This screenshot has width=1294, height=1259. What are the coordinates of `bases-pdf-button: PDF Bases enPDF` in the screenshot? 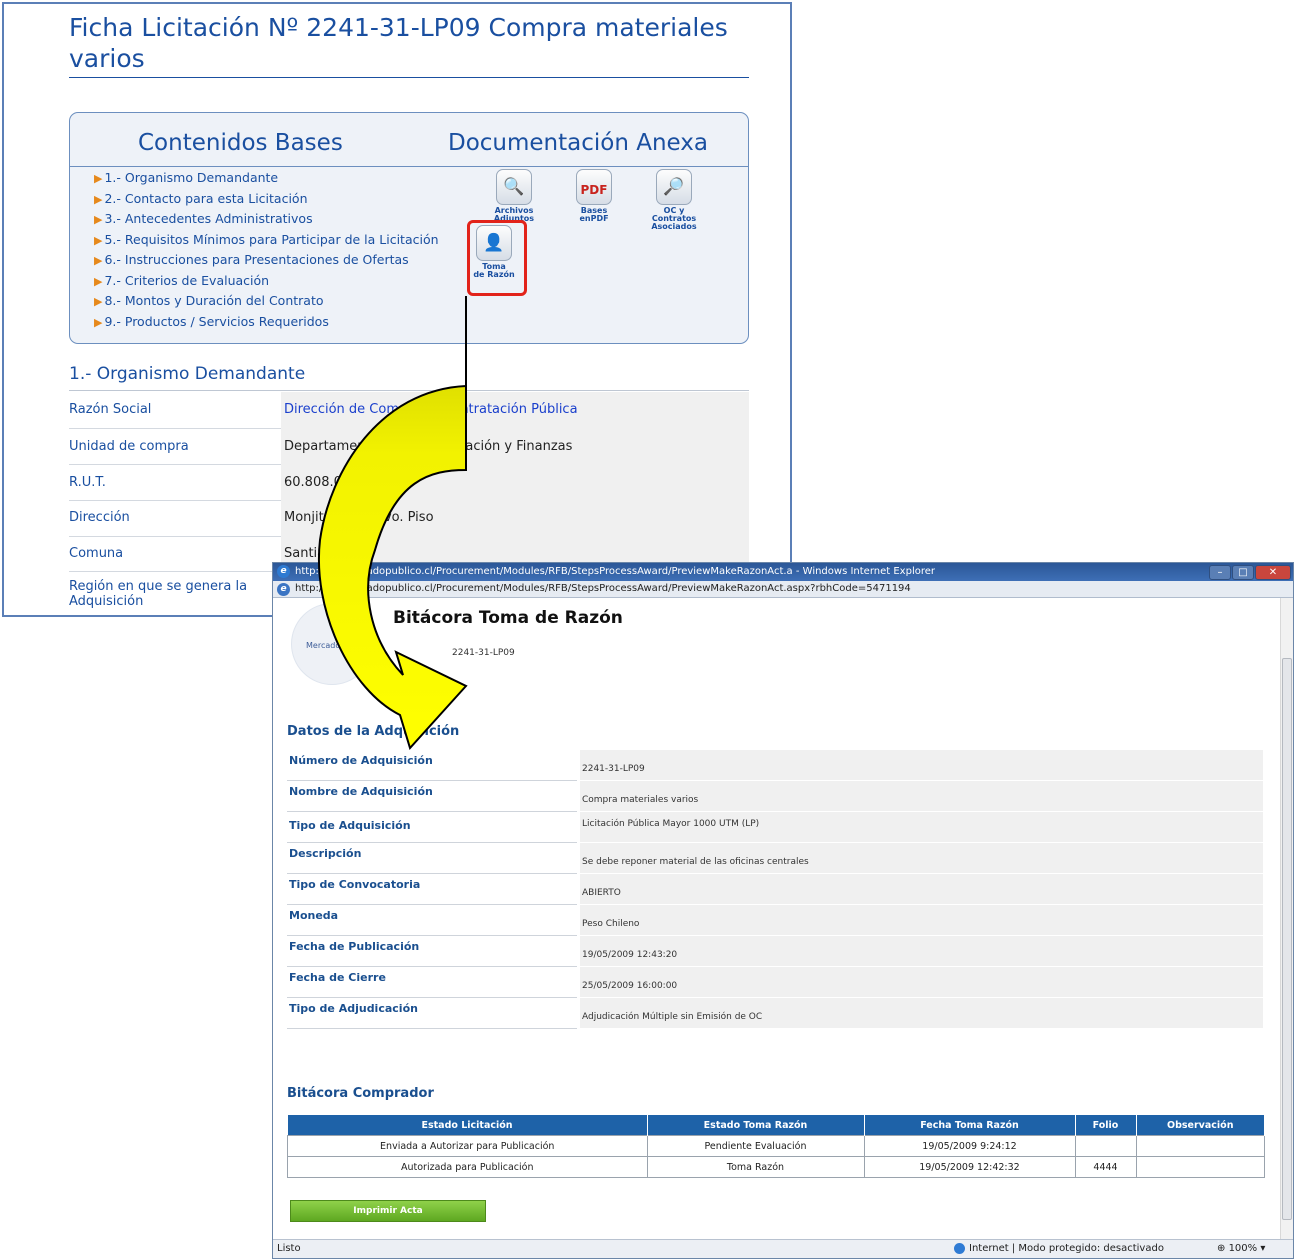 It's located at (594, 196).